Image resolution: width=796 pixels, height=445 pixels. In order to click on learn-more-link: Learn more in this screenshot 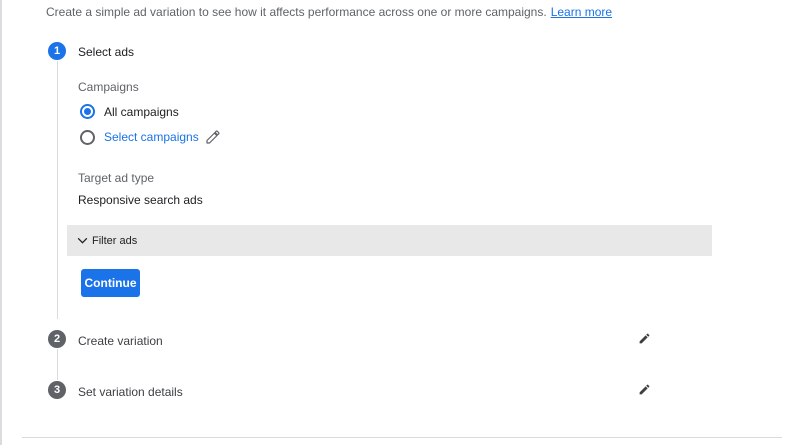, I will do `click(581, 12)`.